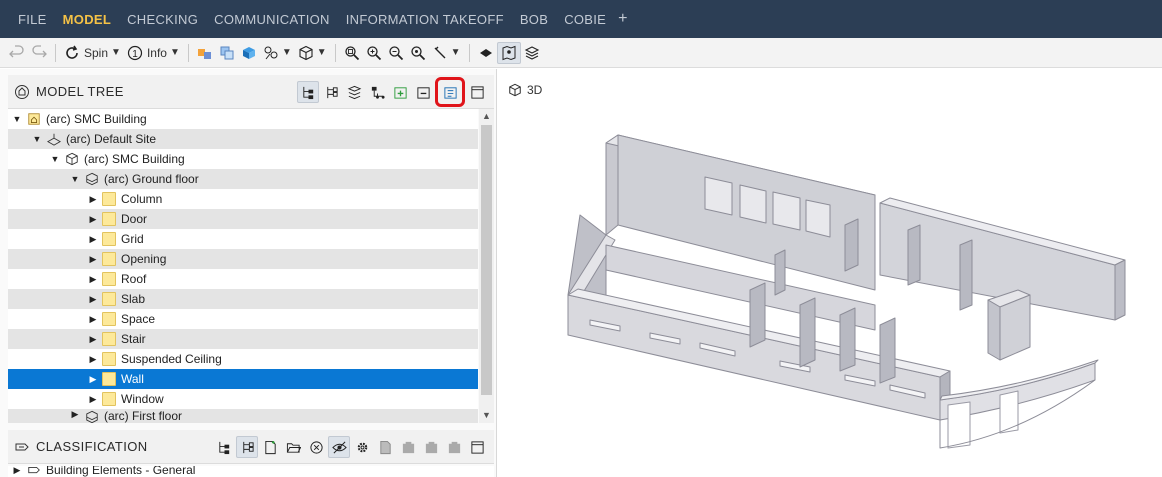  What do you see at coordinates (205, 53) in the screenshot?
I see `objects-color-icon` at bounding box center [205, 53].